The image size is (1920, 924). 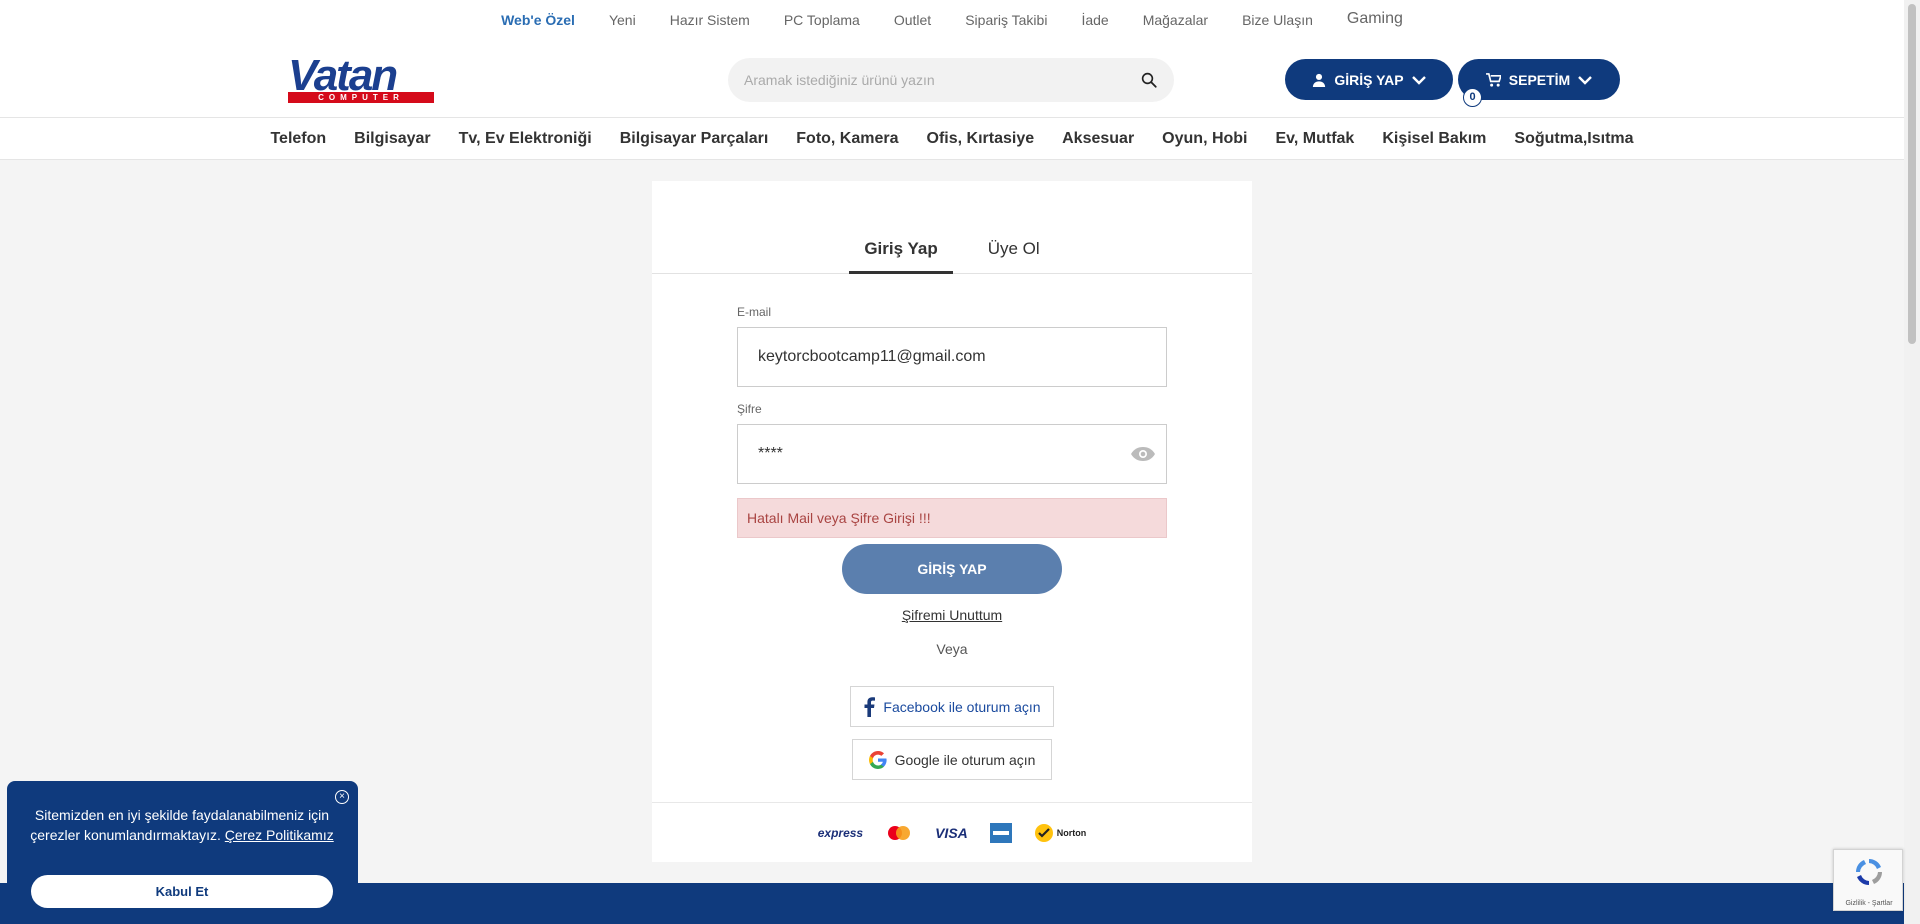 What do you see at coordinates (1277, 20) in the screenshot?
I see `top-link-bize-ulasin: Bize Ulaşın` at bounding box center [1277, 20].